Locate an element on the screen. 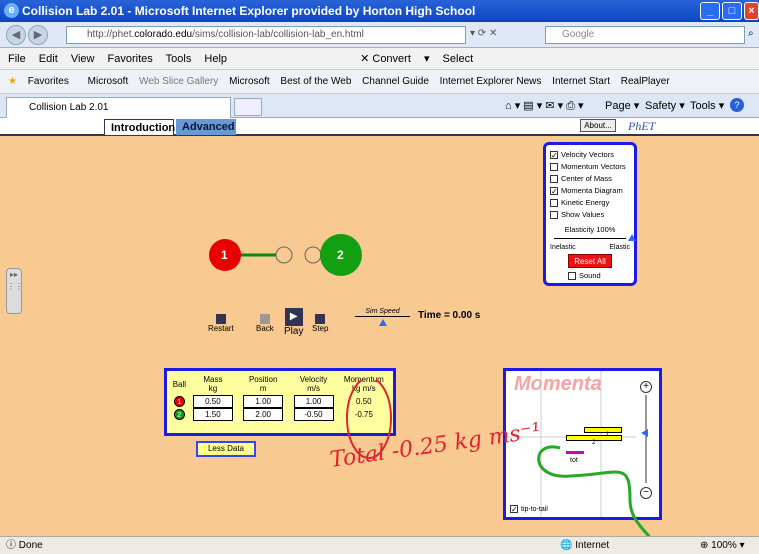  play-button: ▶ Play is located at coordinates (293, 322).